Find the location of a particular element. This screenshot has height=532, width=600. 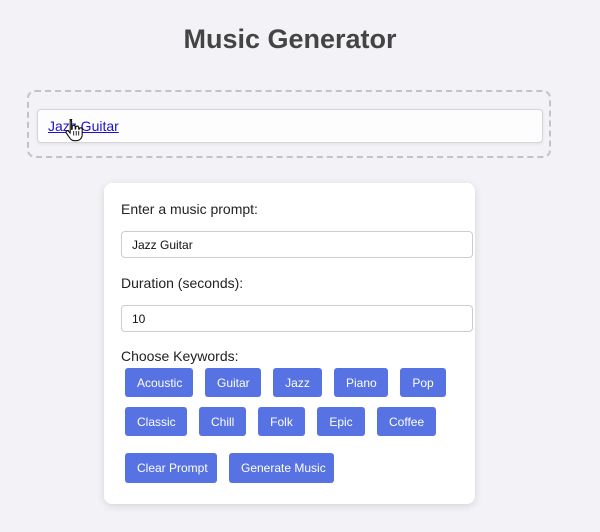

keyword-row: Classic Chill Folk Epic Coffee is located at coordinates (285, 421).